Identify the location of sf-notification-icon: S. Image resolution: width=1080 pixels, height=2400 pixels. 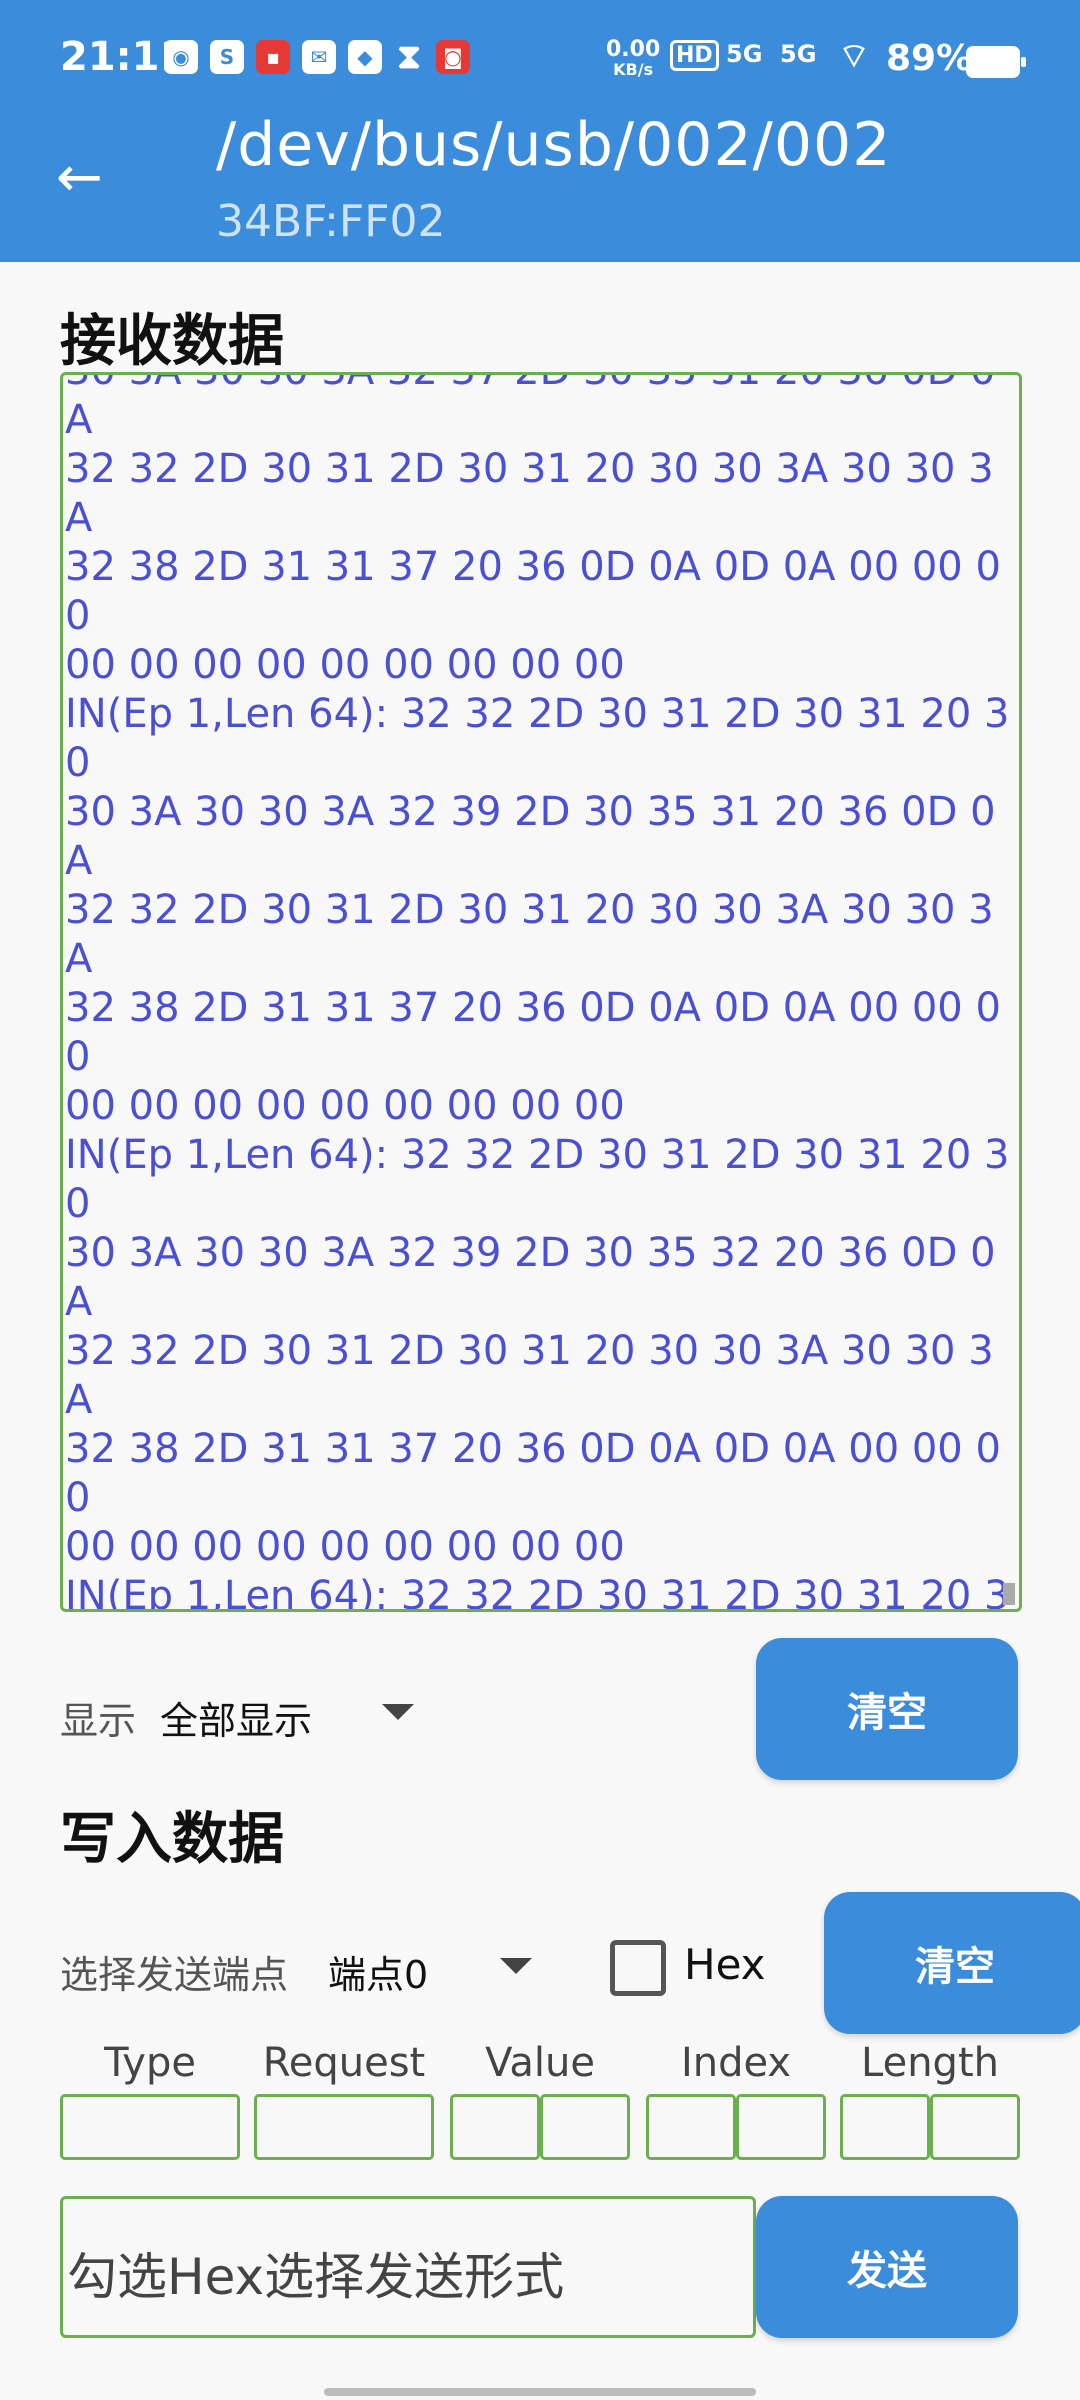
(227, 57).